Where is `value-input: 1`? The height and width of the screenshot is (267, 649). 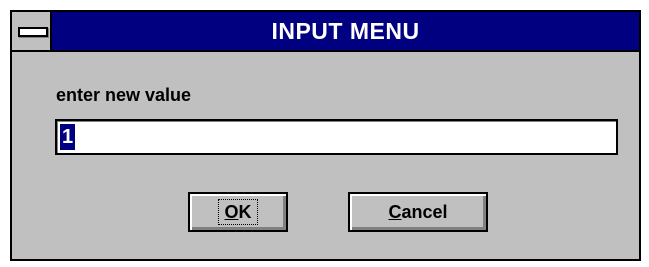
value-input: 1 is located at coordinates (336, 137).